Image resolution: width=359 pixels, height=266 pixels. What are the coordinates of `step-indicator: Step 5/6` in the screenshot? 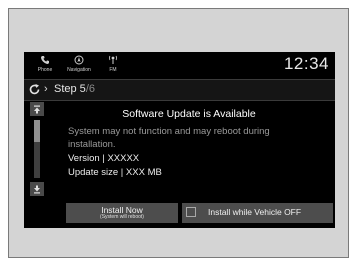 It's located at (74, 89).